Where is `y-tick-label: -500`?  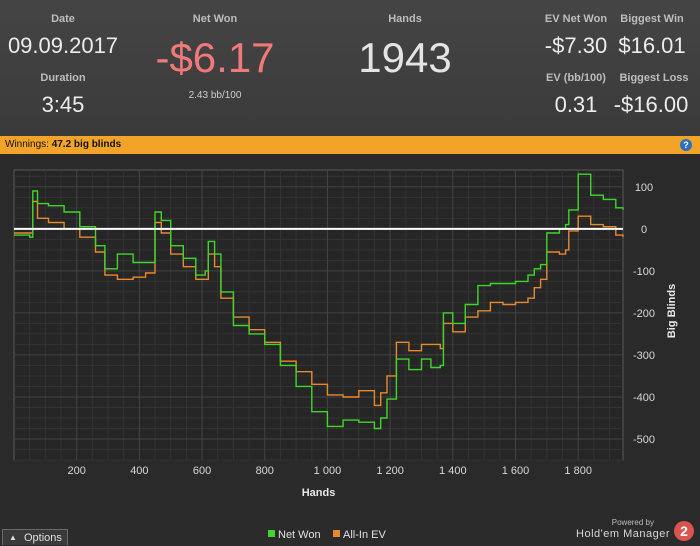
y-tick-label: -500 is located at coordinates (644, 440).